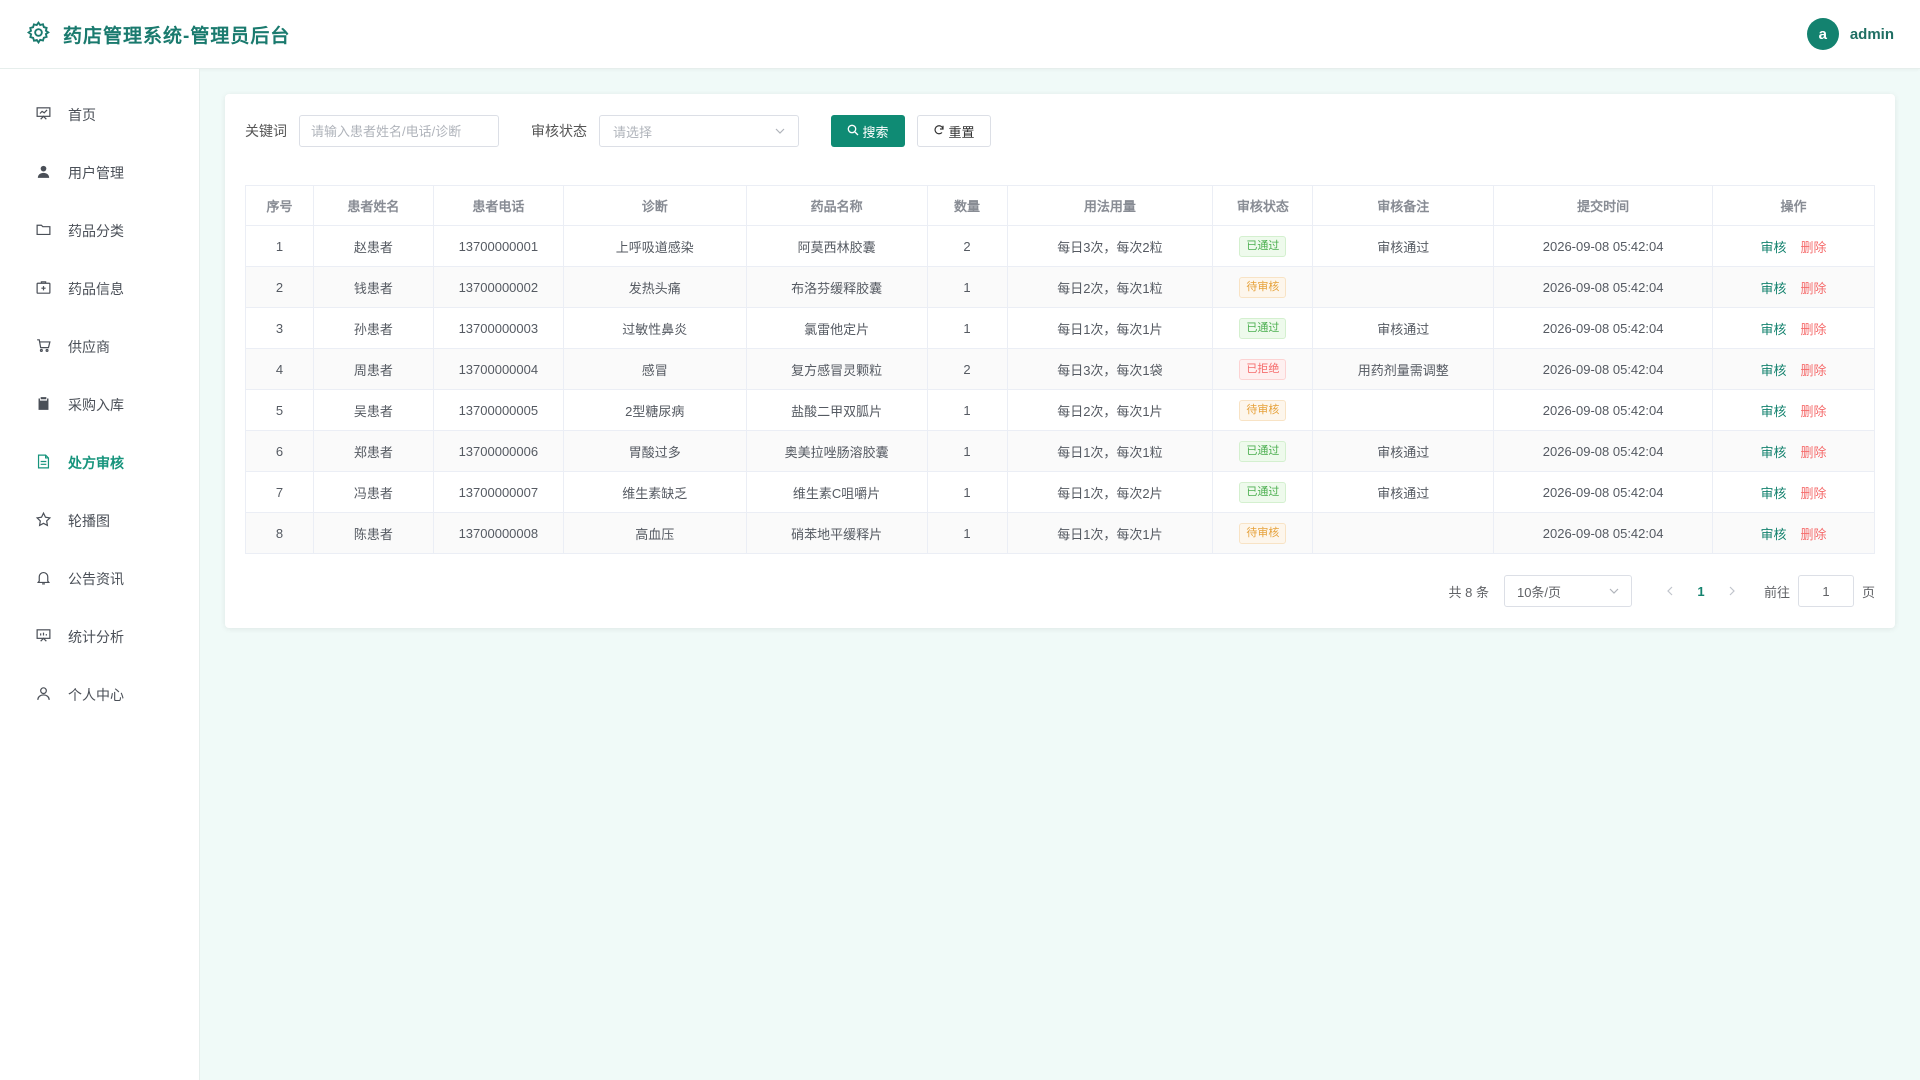 This screenshot has height=1080, width=1920. I want to click on cell-usage: 每日3次，每次2粒, so click(1110, 246).